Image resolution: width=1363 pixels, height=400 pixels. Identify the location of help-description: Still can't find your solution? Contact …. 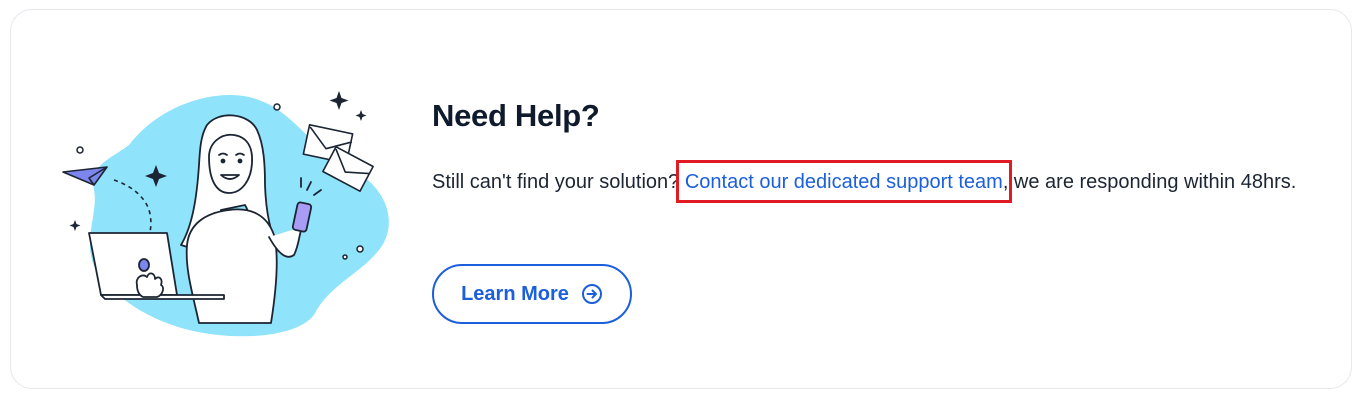
(872, 181).